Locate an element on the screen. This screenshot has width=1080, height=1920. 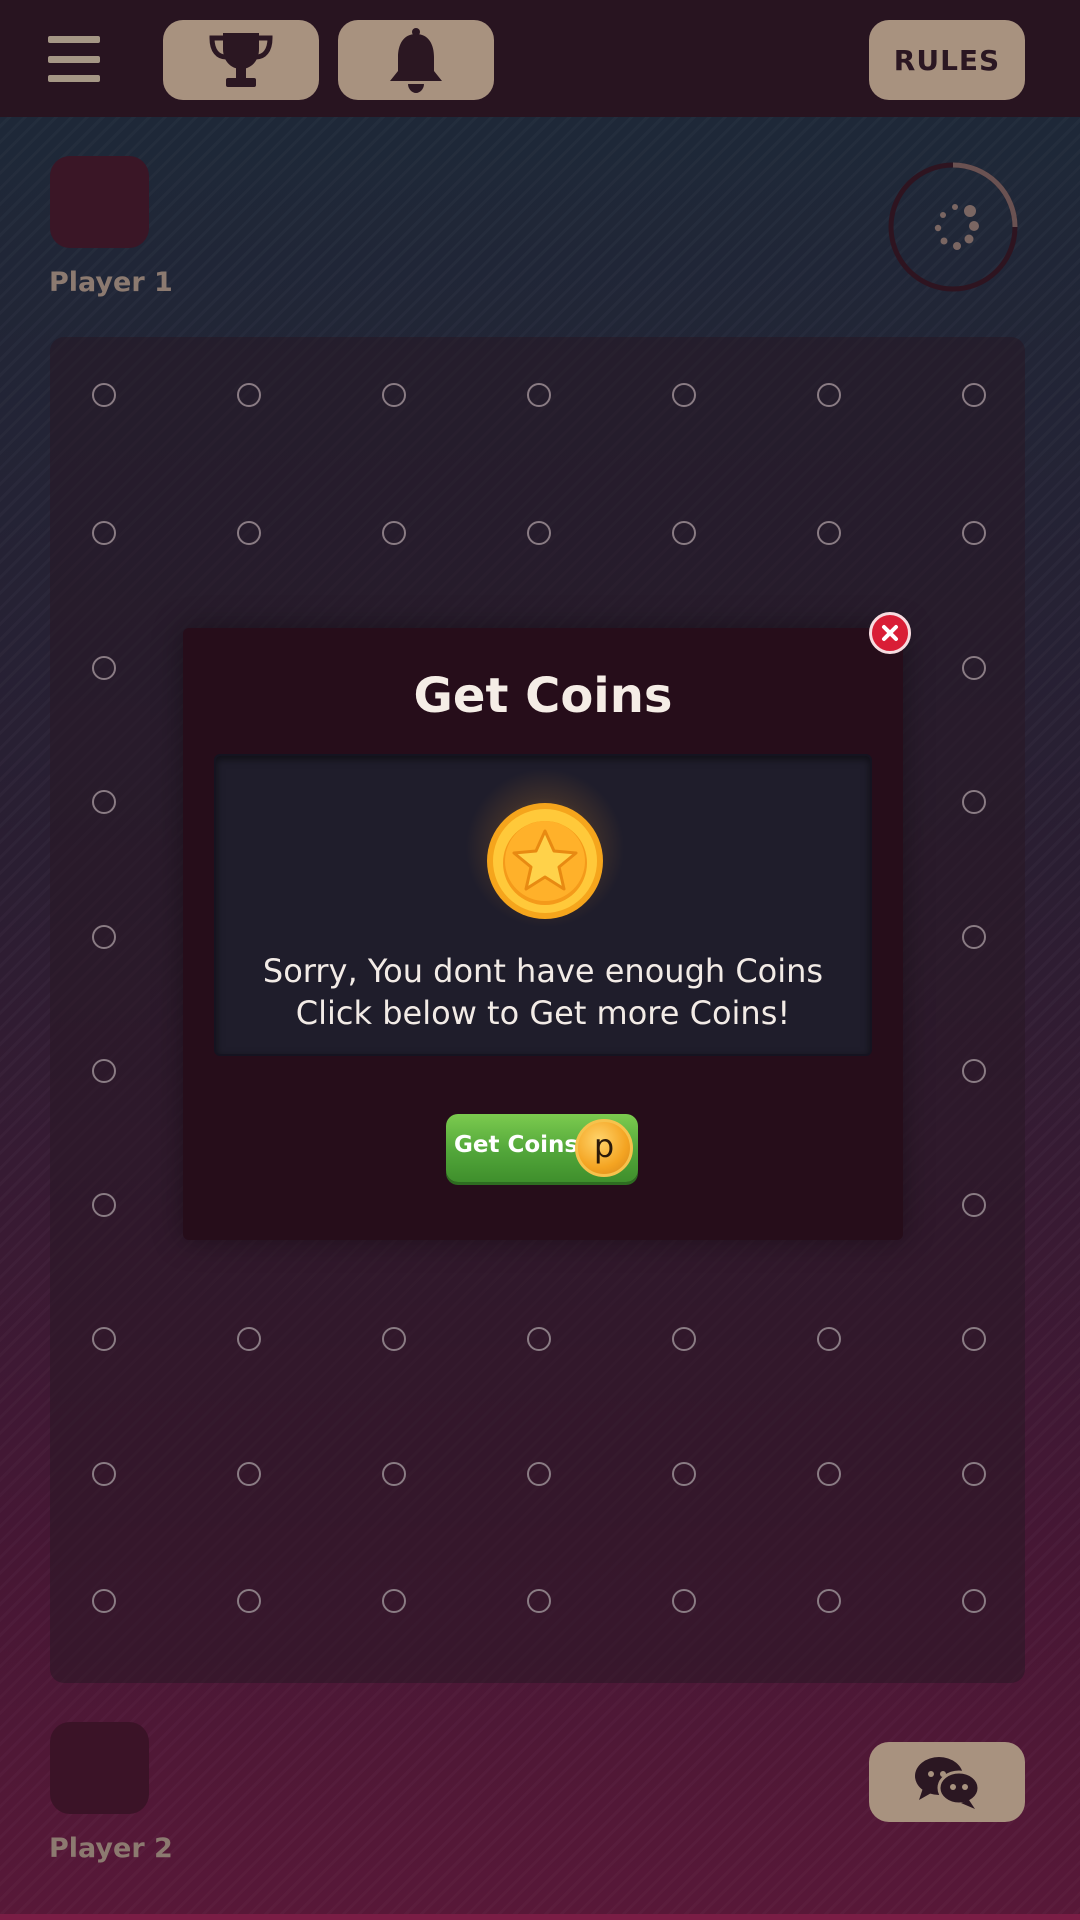
chat-button is located at coordinates (947, 1782).